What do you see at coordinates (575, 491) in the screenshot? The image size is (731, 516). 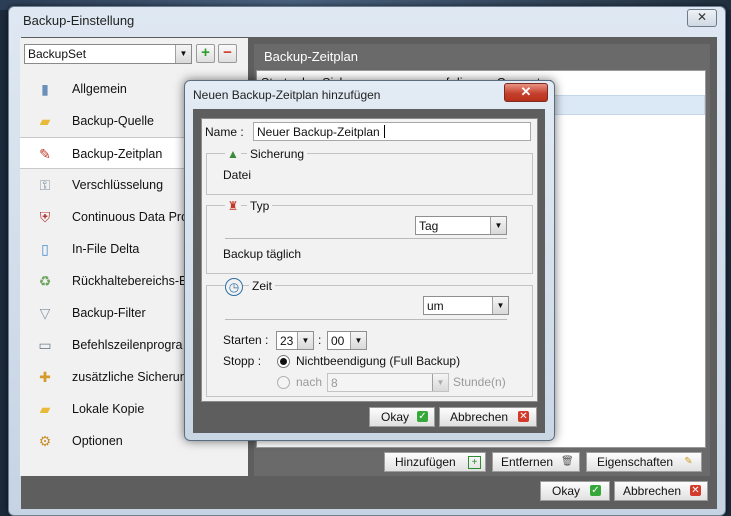 I see `ok-button: Okay ✓` at bounding box center [575, 491].